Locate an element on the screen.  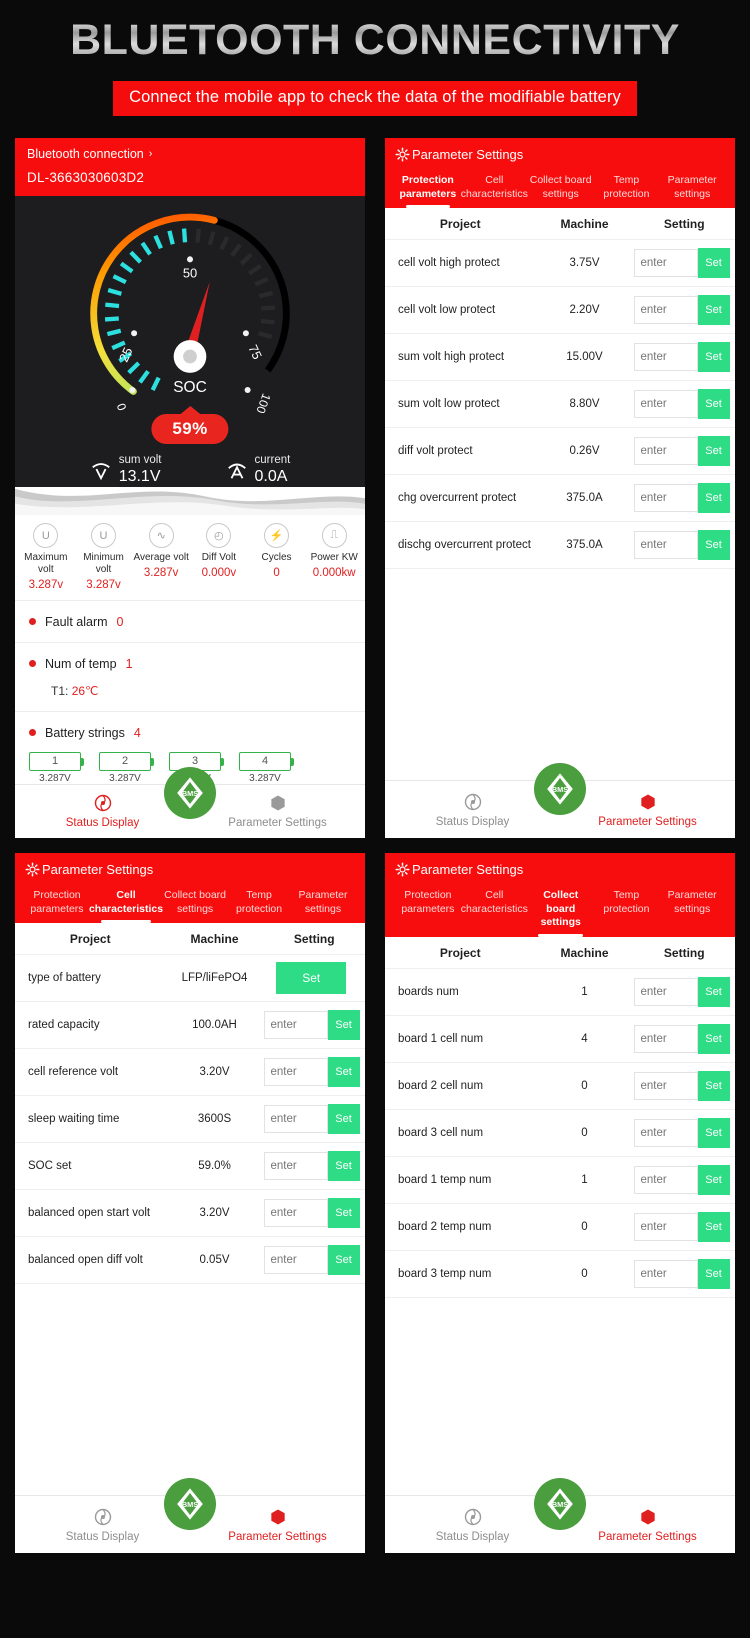
volt-current-row: sum volt 13.1V current 0.0A is located at coordinates (190, 470).